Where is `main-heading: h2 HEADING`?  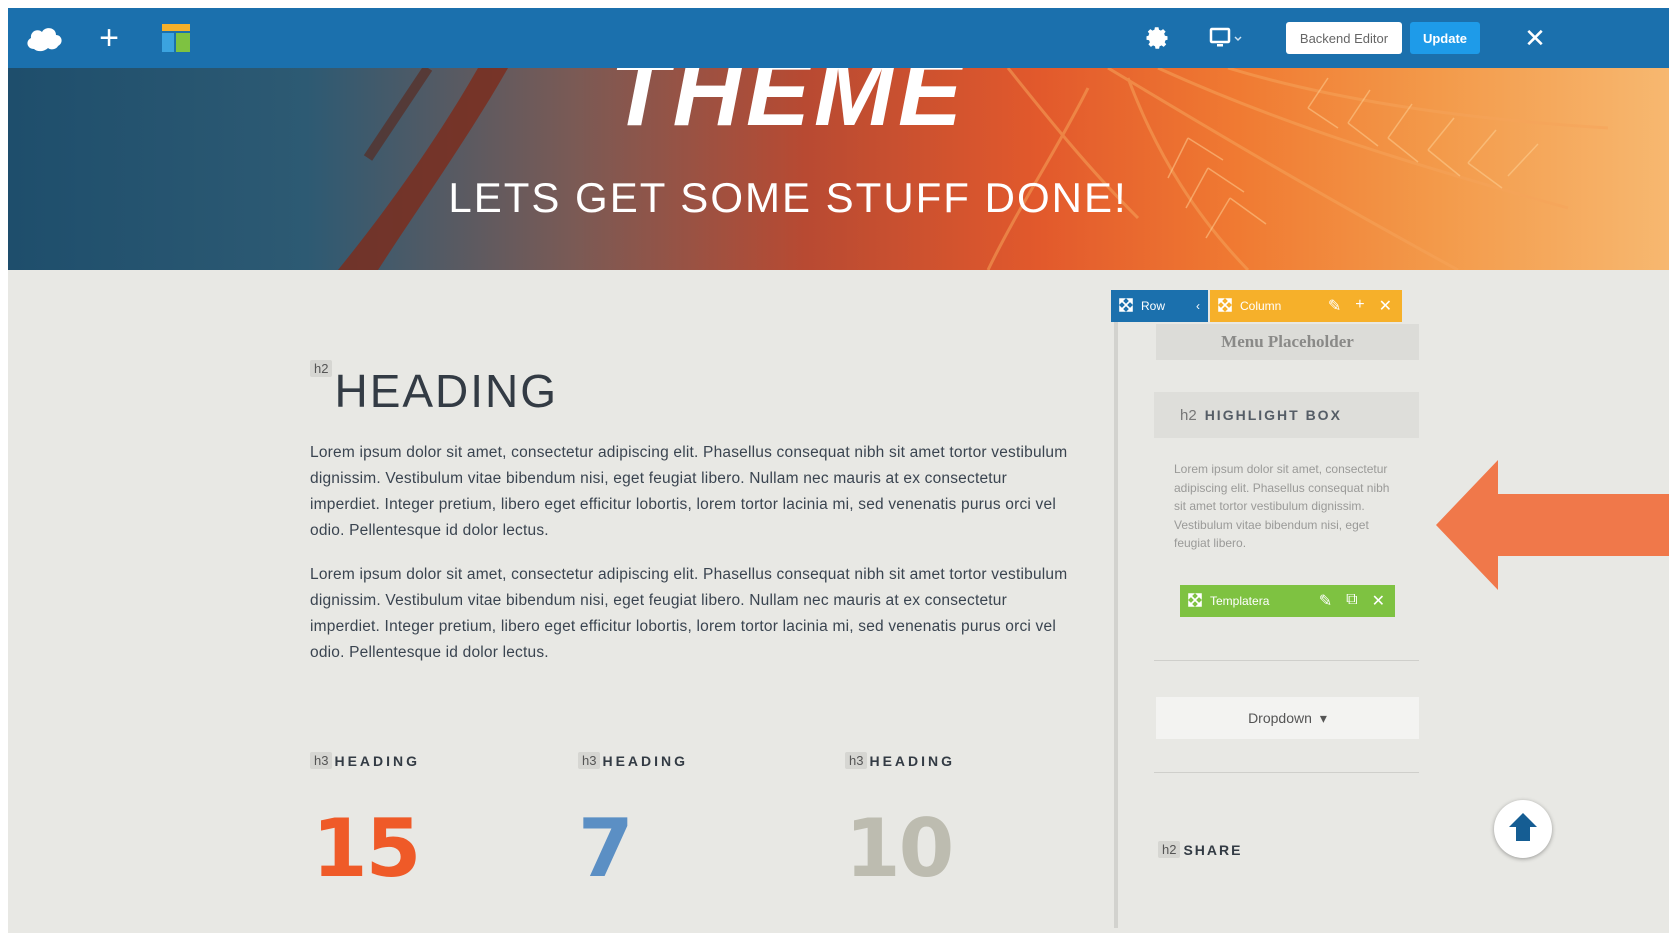
main-heading: h2 HEADING is located at coordinates (434, 387).